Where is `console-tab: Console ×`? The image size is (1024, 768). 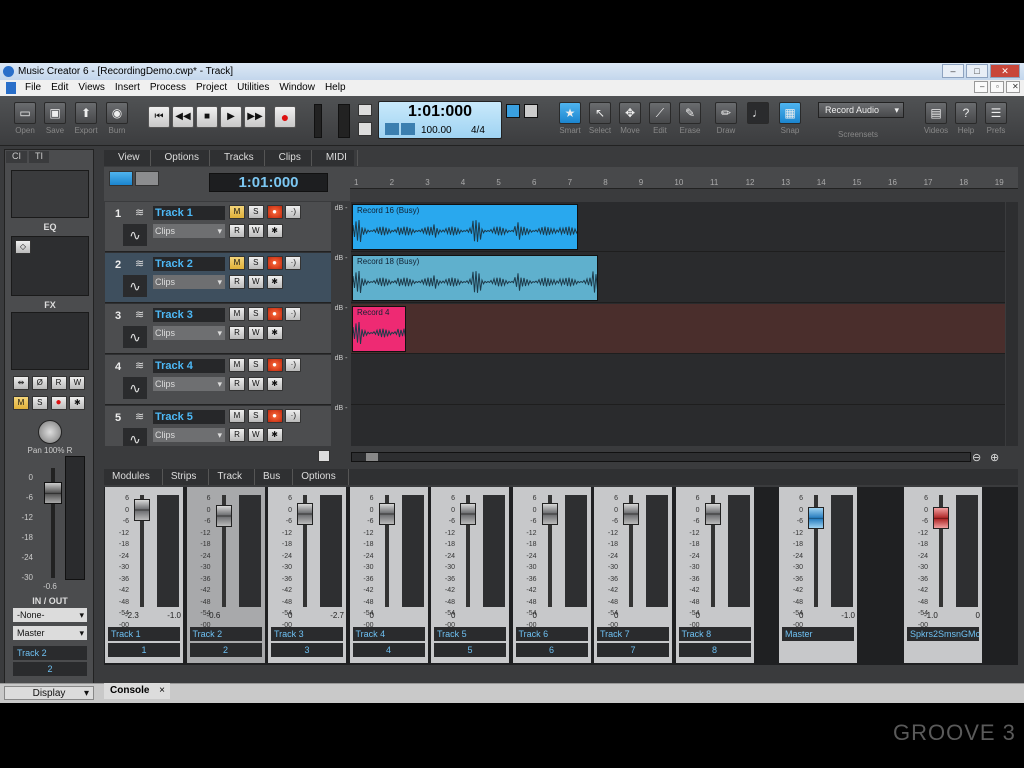
console-tab: Console × is located at coordinates (137, 691).